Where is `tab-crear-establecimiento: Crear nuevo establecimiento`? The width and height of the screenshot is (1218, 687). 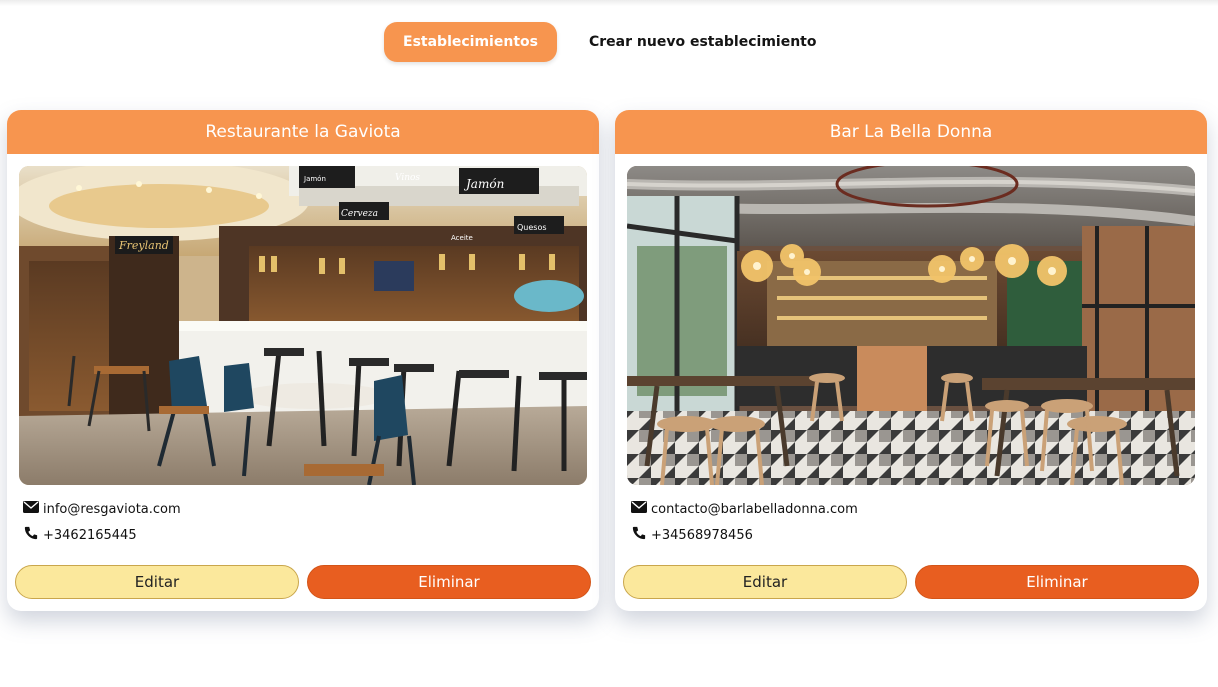 tab-crear-establecimiento: Crear nuevo establecimiento is located at coordinates (703, 42).